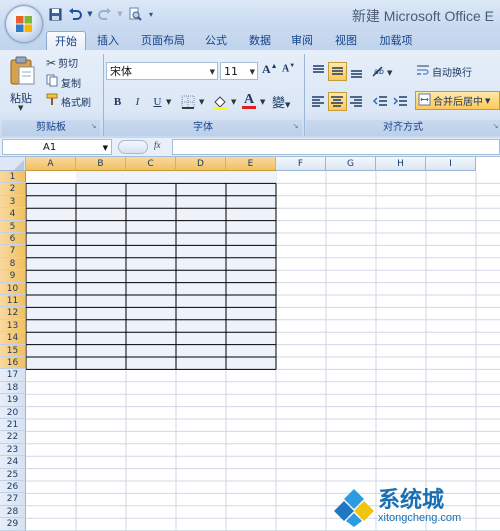  What do you see at coordinates (337, 101) in the screenshot?
I see `align-center-button` at bounding box center [337, 101].